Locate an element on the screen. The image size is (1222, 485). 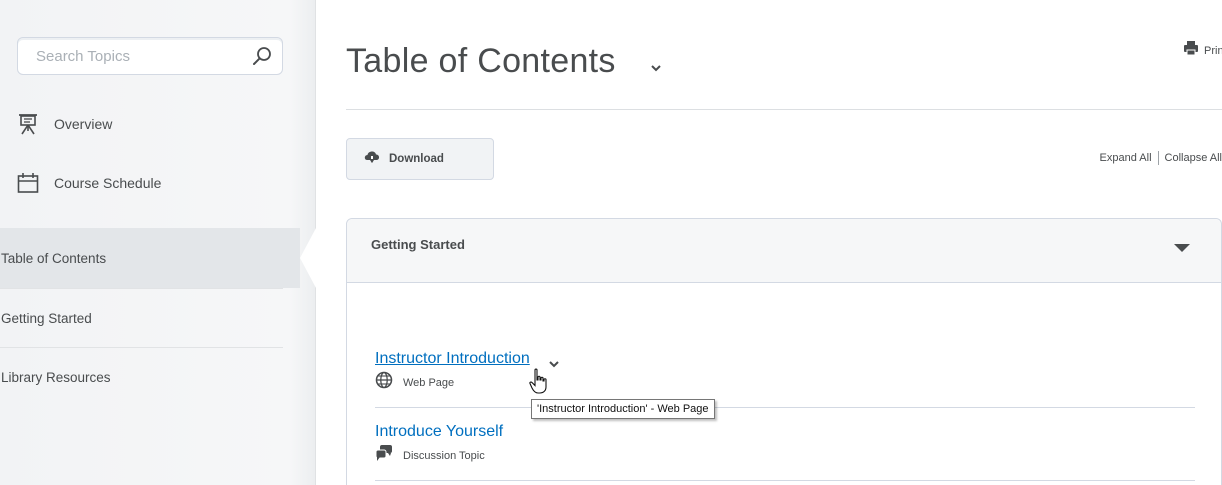
download-label: Download is located at coordinates (416, 159).